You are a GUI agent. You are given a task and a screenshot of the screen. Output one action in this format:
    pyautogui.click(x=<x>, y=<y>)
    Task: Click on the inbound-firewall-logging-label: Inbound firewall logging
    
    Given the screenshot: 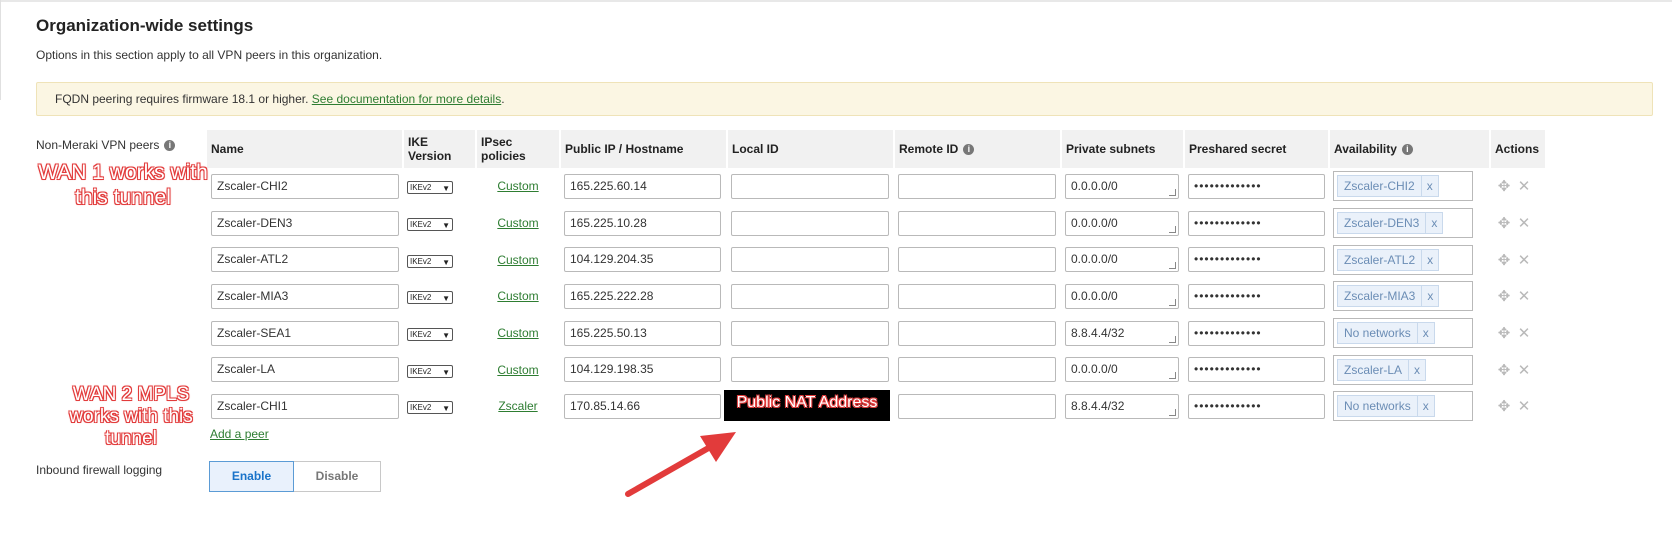 What is the action you would take?
    pyautogui.click(x=99, y=470)
    